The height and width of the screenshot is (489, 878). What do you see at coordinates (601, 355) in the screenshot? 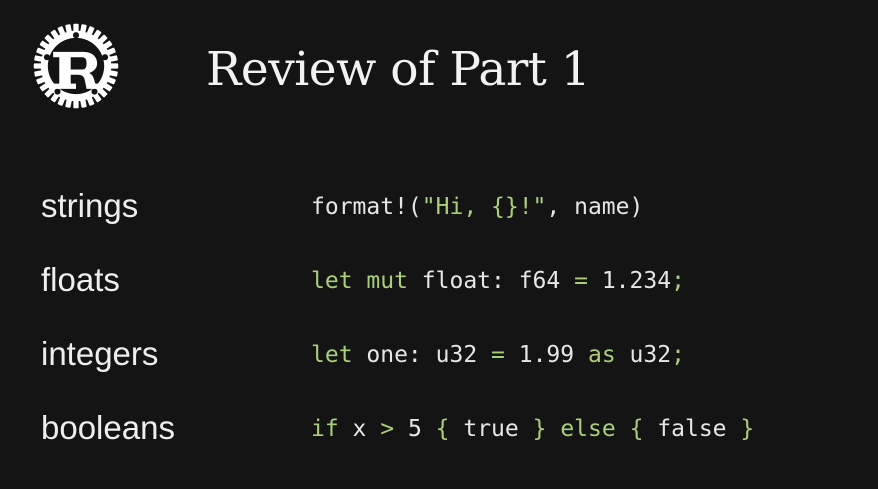
I see `code-token: as` at bounding box center [601, 355].